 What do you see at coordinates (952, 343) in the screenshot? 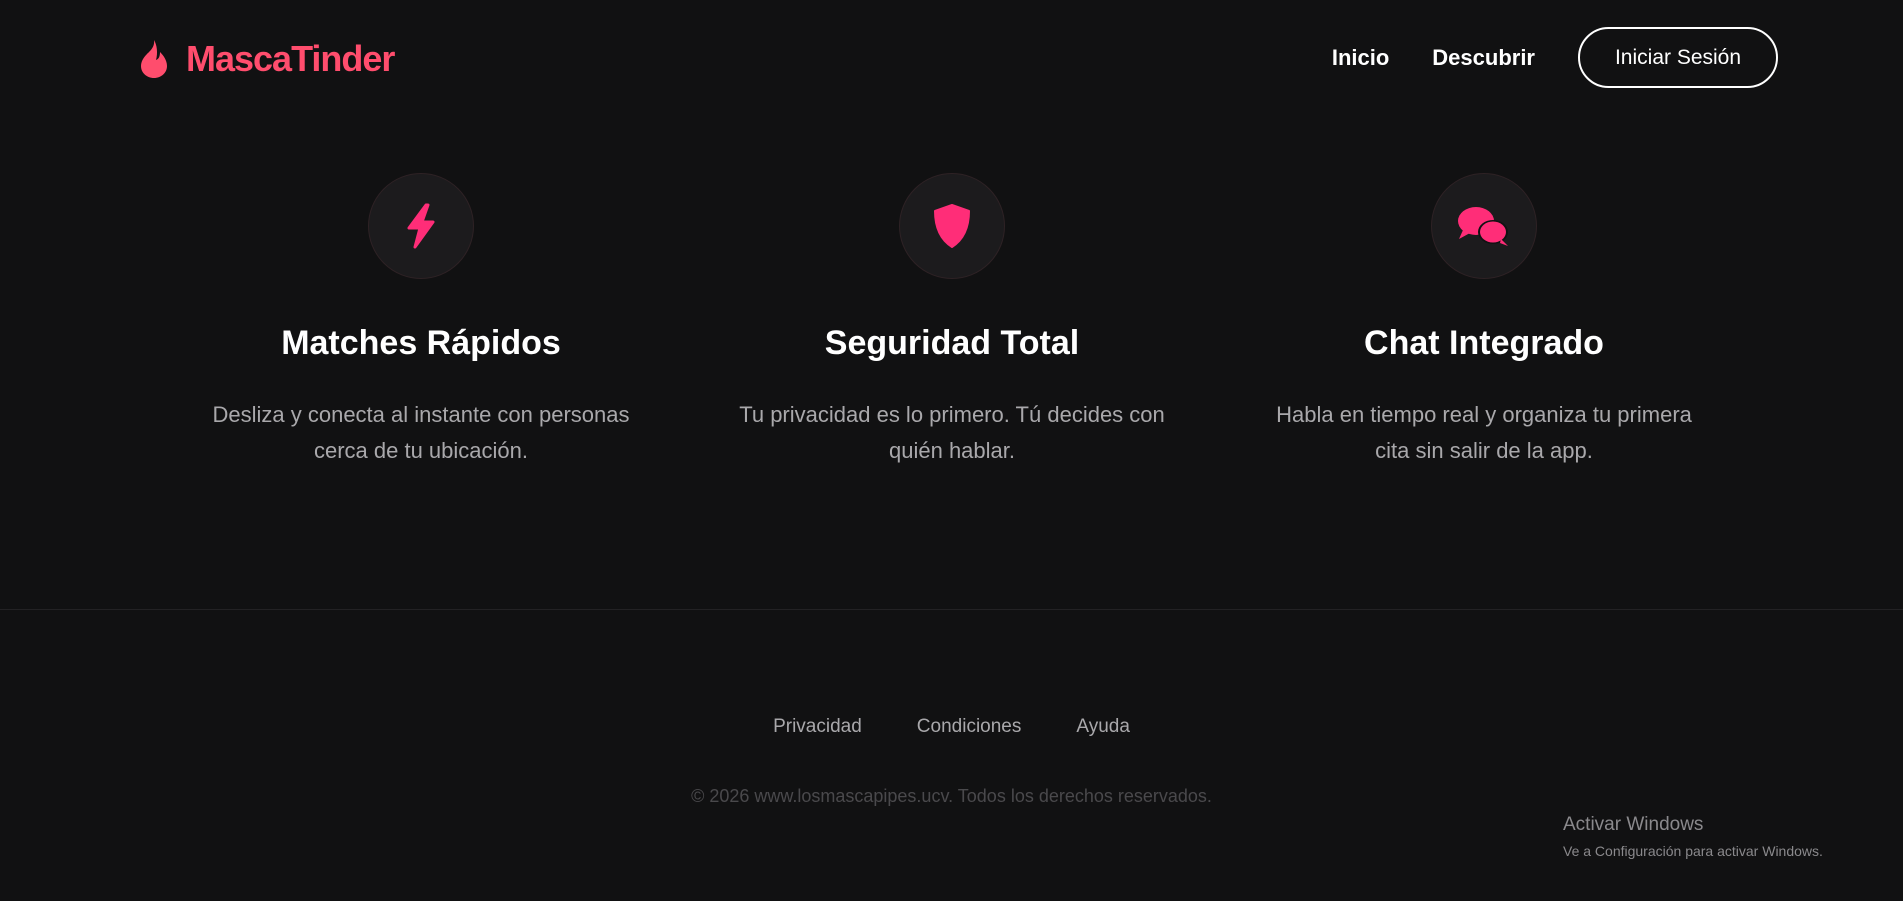
I see `feature-title: Seguridad Total` at bounding box center [952, 343].